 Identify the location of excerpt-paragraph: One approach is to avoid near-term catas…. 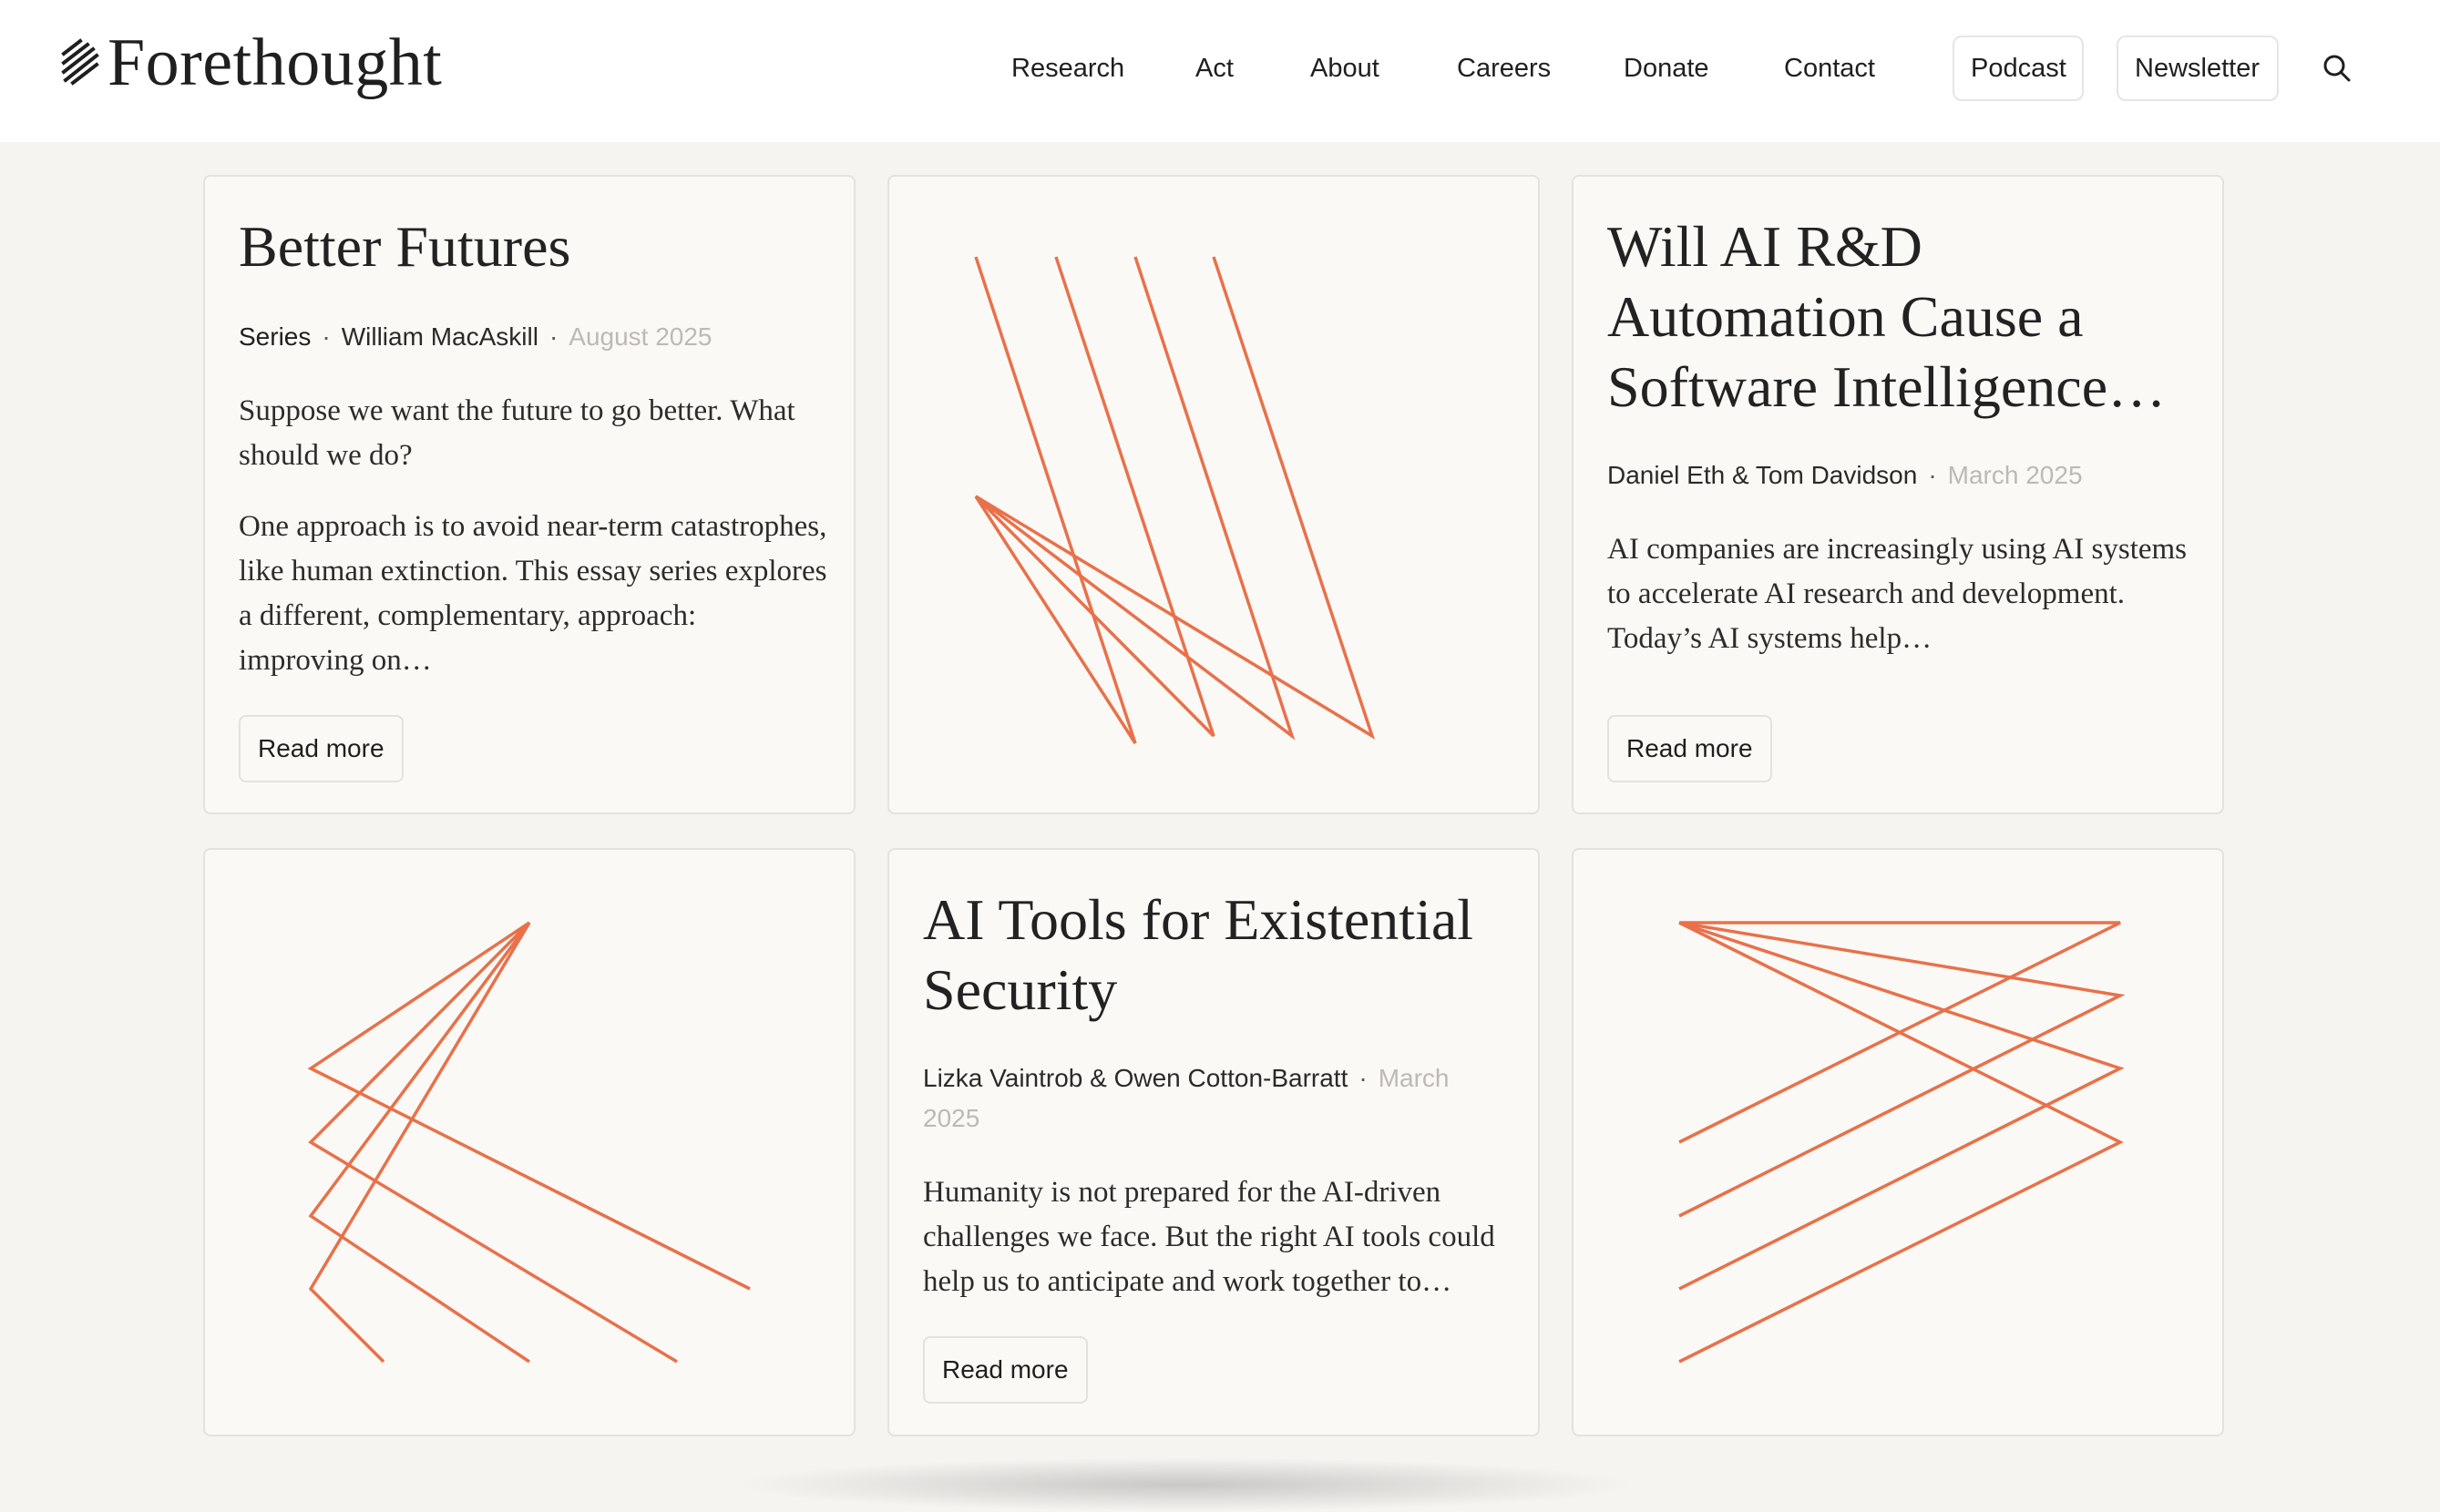
(533, 593).